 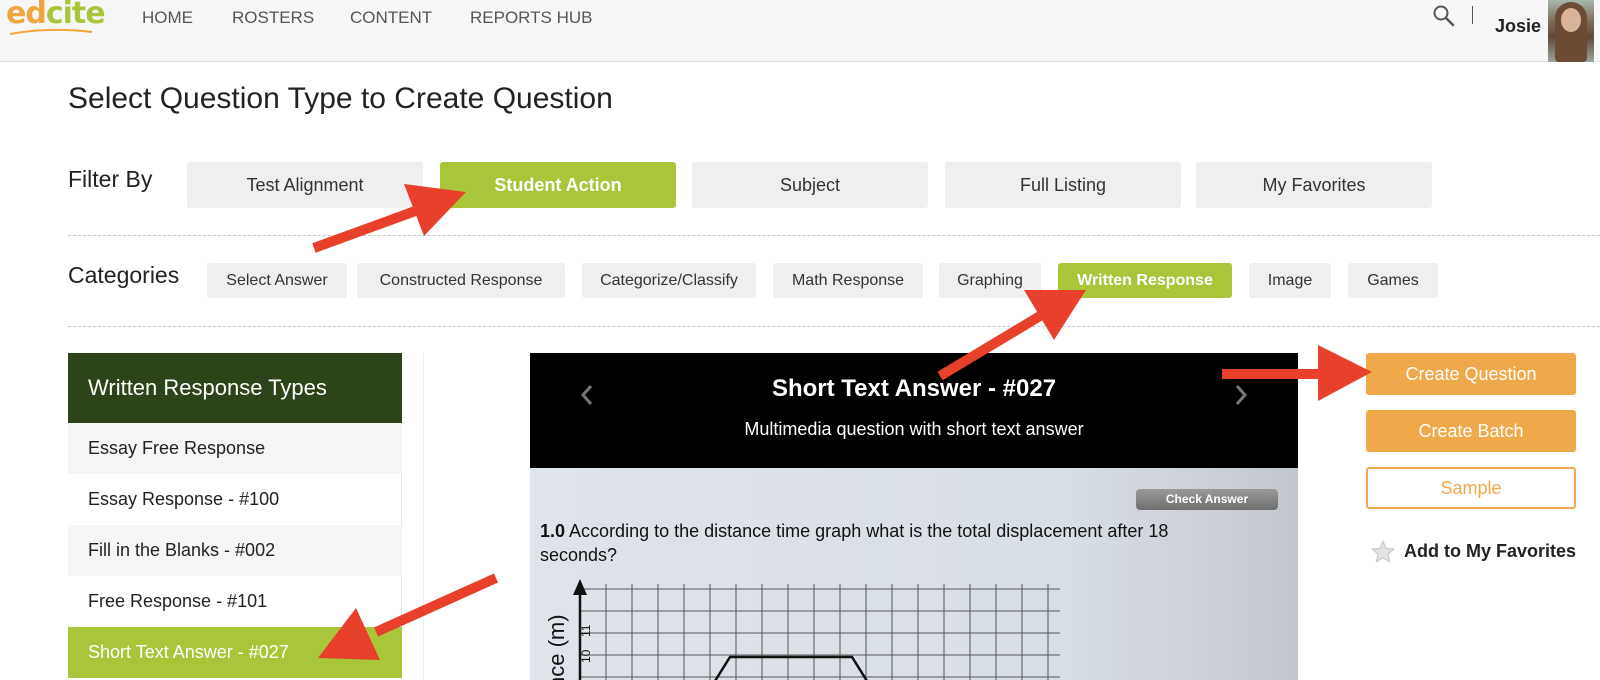 I want to click on list-item: Fill in the Blanks - #002, so click(x=235, y=550).